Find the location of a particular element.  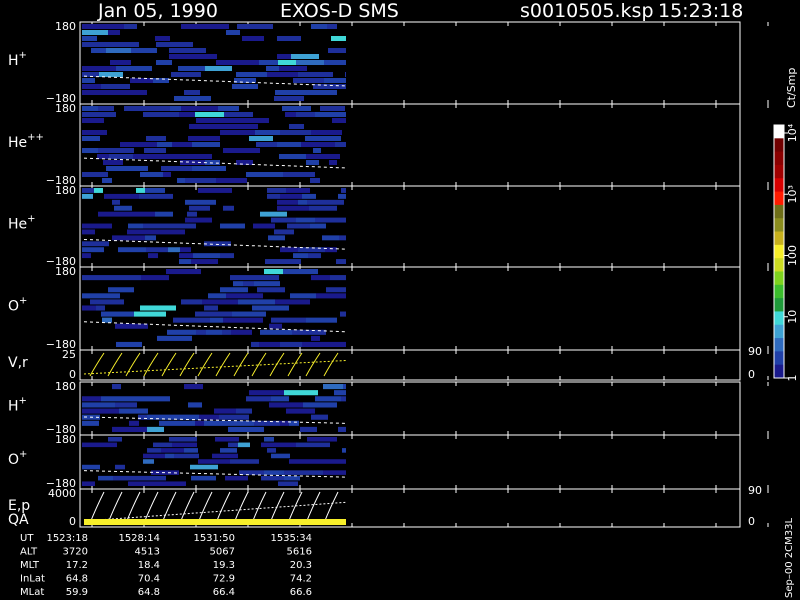

header-file: s0010505.ksp is located at coordinates (587, 11).